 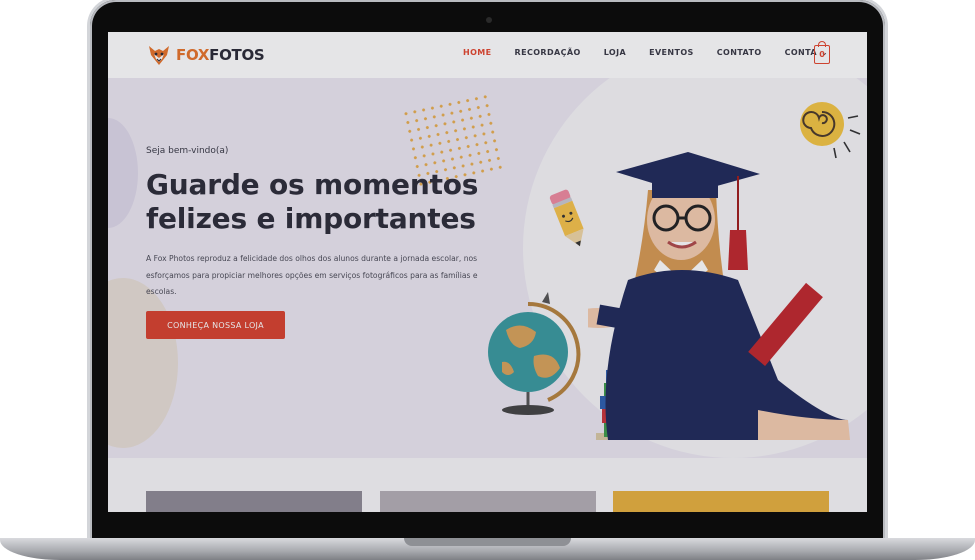 What do you see at coordinates (487, 542) in the screenshot?
I see `laptop-hinge-notch` at bounding box center [487, 542].